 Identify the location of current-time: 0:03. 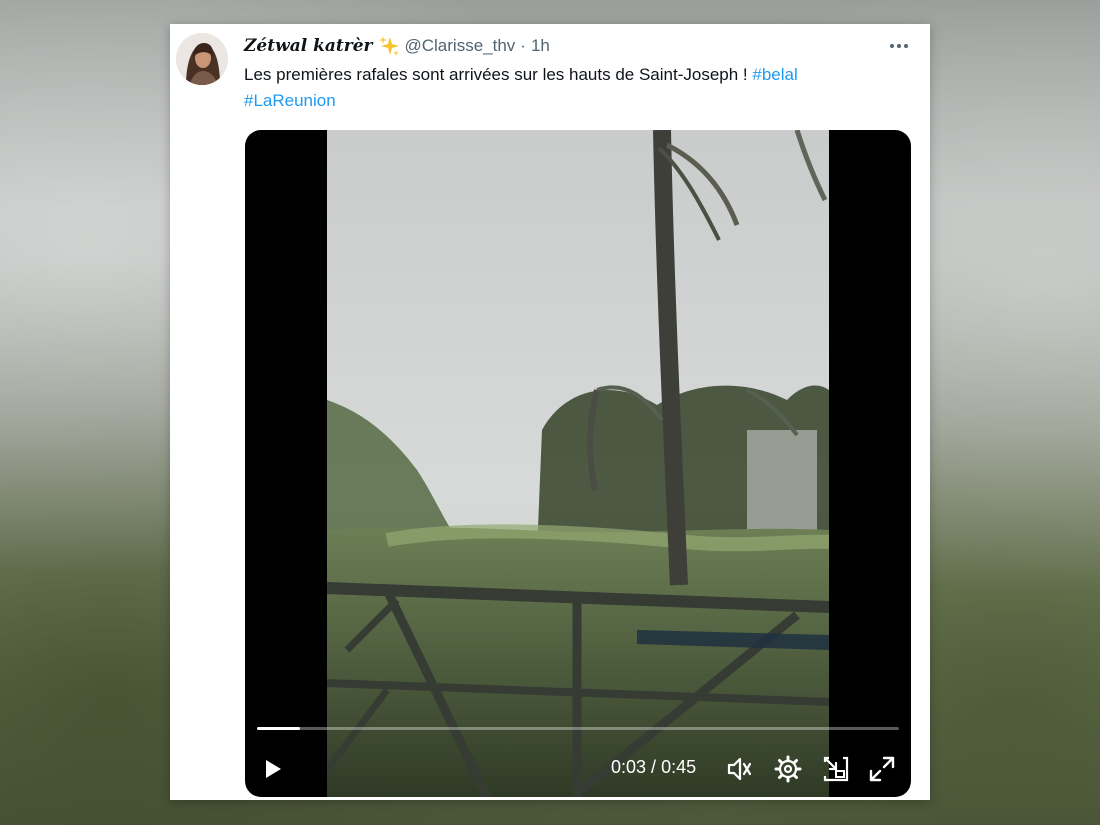
(629, 767).